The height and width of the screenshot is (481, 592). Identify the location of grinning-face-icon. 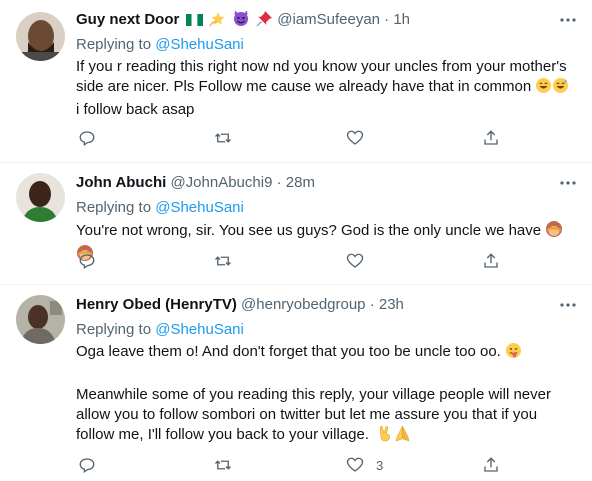
(543, 88).